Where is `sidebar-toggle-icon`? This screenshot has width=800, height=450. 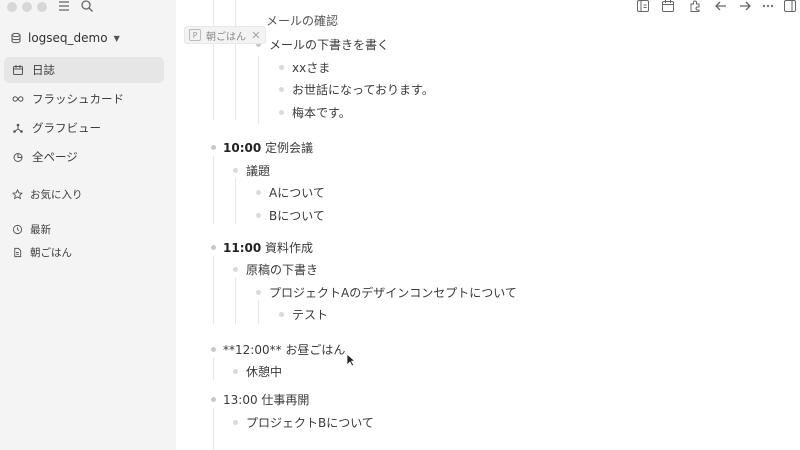
sidebar-toggle-icon is located at coordinates (643, 6).